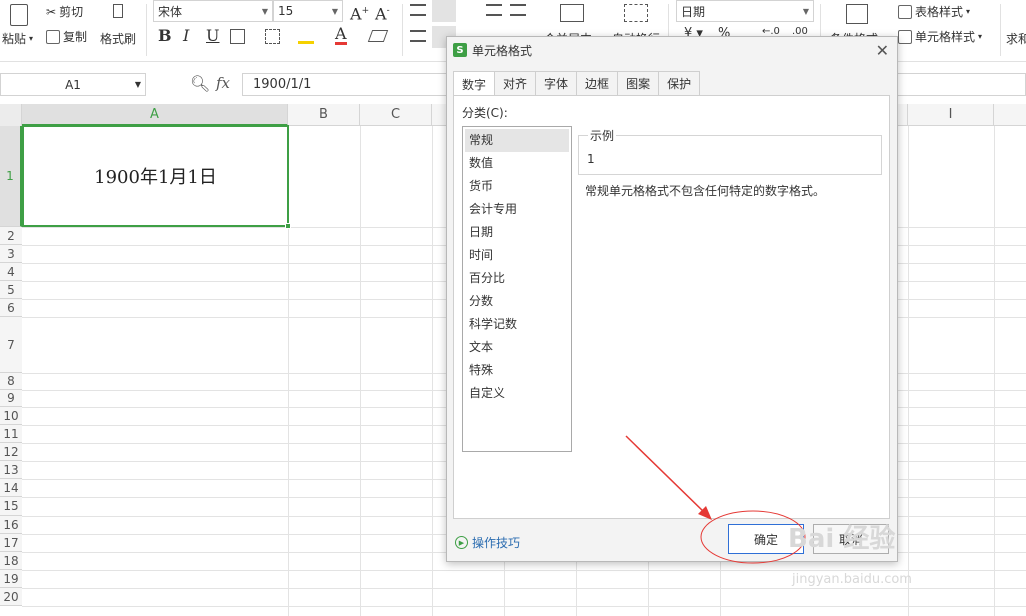 This screenshot has height=616, width=1026. I want to click on column-header-c: C, so click(396, 115).